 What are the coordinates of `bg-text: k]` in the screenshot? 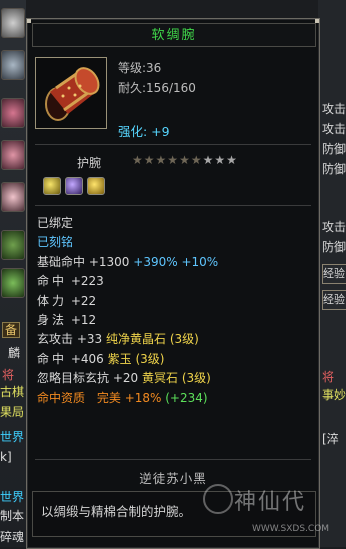 It's located at (6, 457).